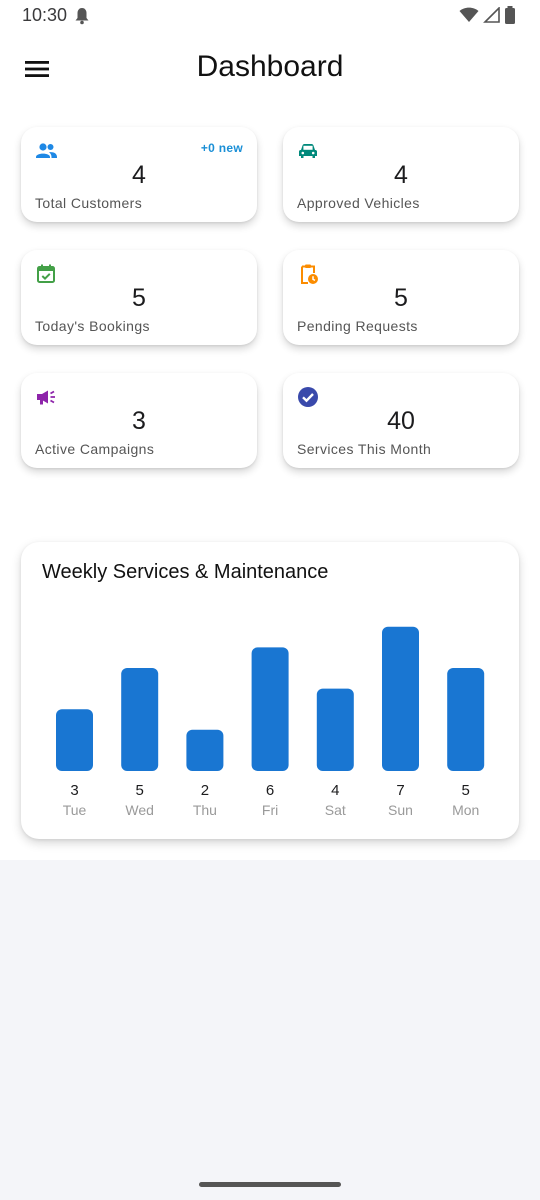  Describe the element at coordinates (46, 273) in the screenshot. I see `calendar-check-icon` at that location.